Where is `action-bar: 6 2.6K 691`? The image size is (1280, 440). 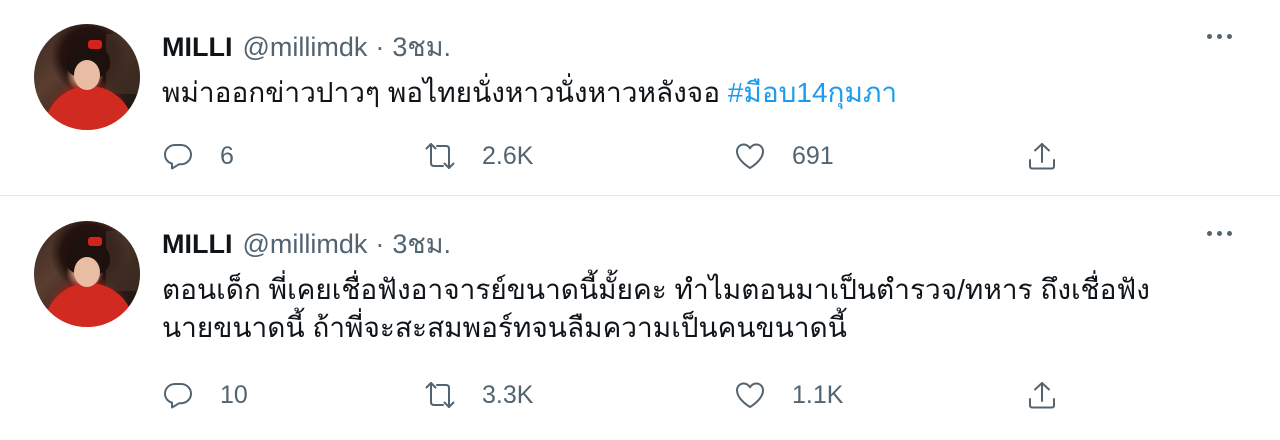
action-bar: 6 2.6K 691 is located at coordinates (617, 156).